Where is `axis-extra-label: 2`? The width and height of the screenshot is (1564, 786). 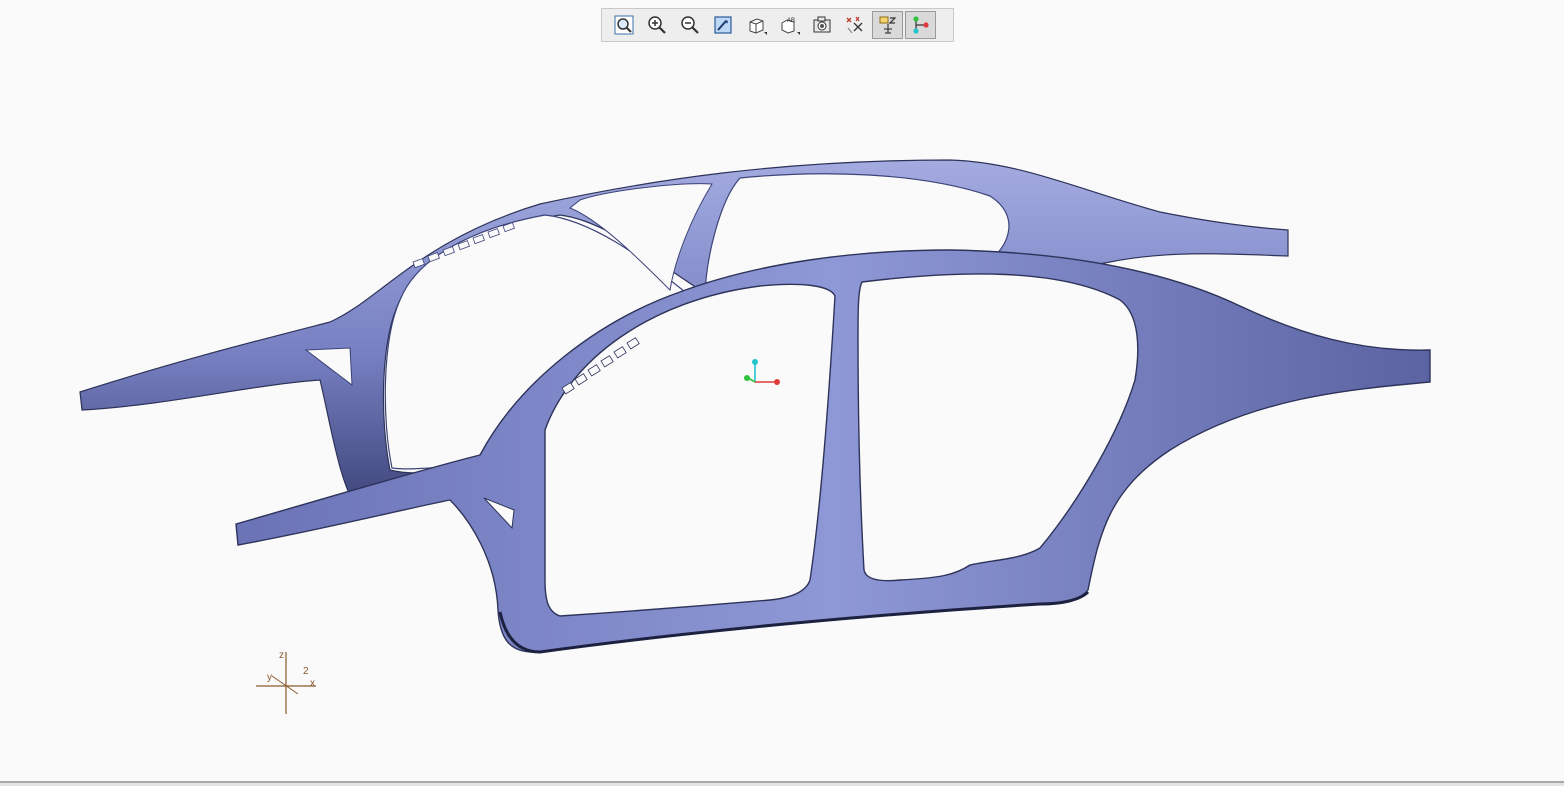 axis-extra-label: 2 is located at coordinates (306, 671).